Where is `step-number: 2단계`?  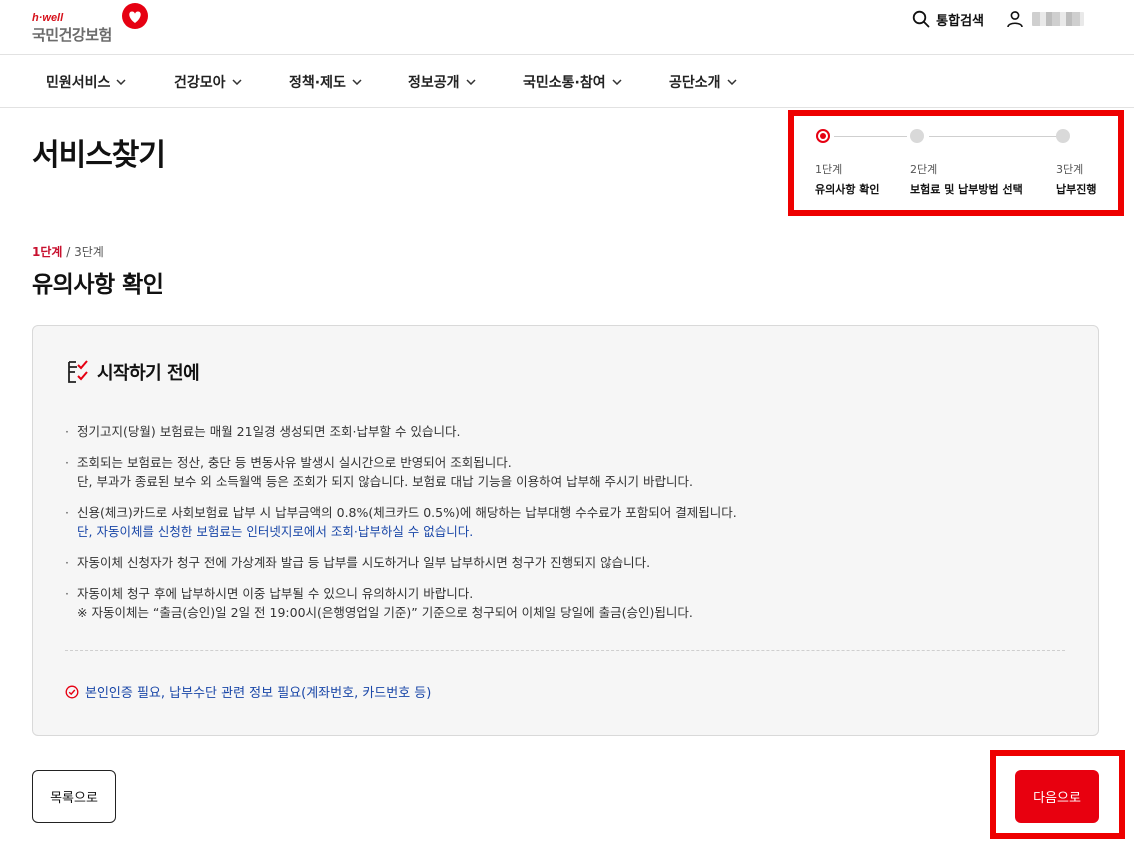 step-number: 2단계 is located at coordinates (924, 169).